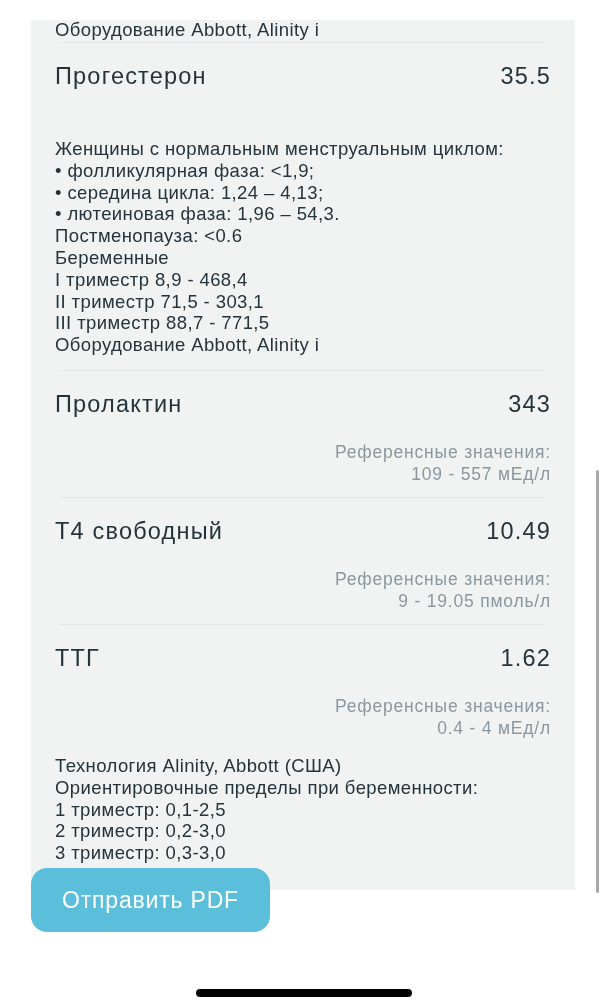  I want to click on test-value: 35.5, so click(525, 76).